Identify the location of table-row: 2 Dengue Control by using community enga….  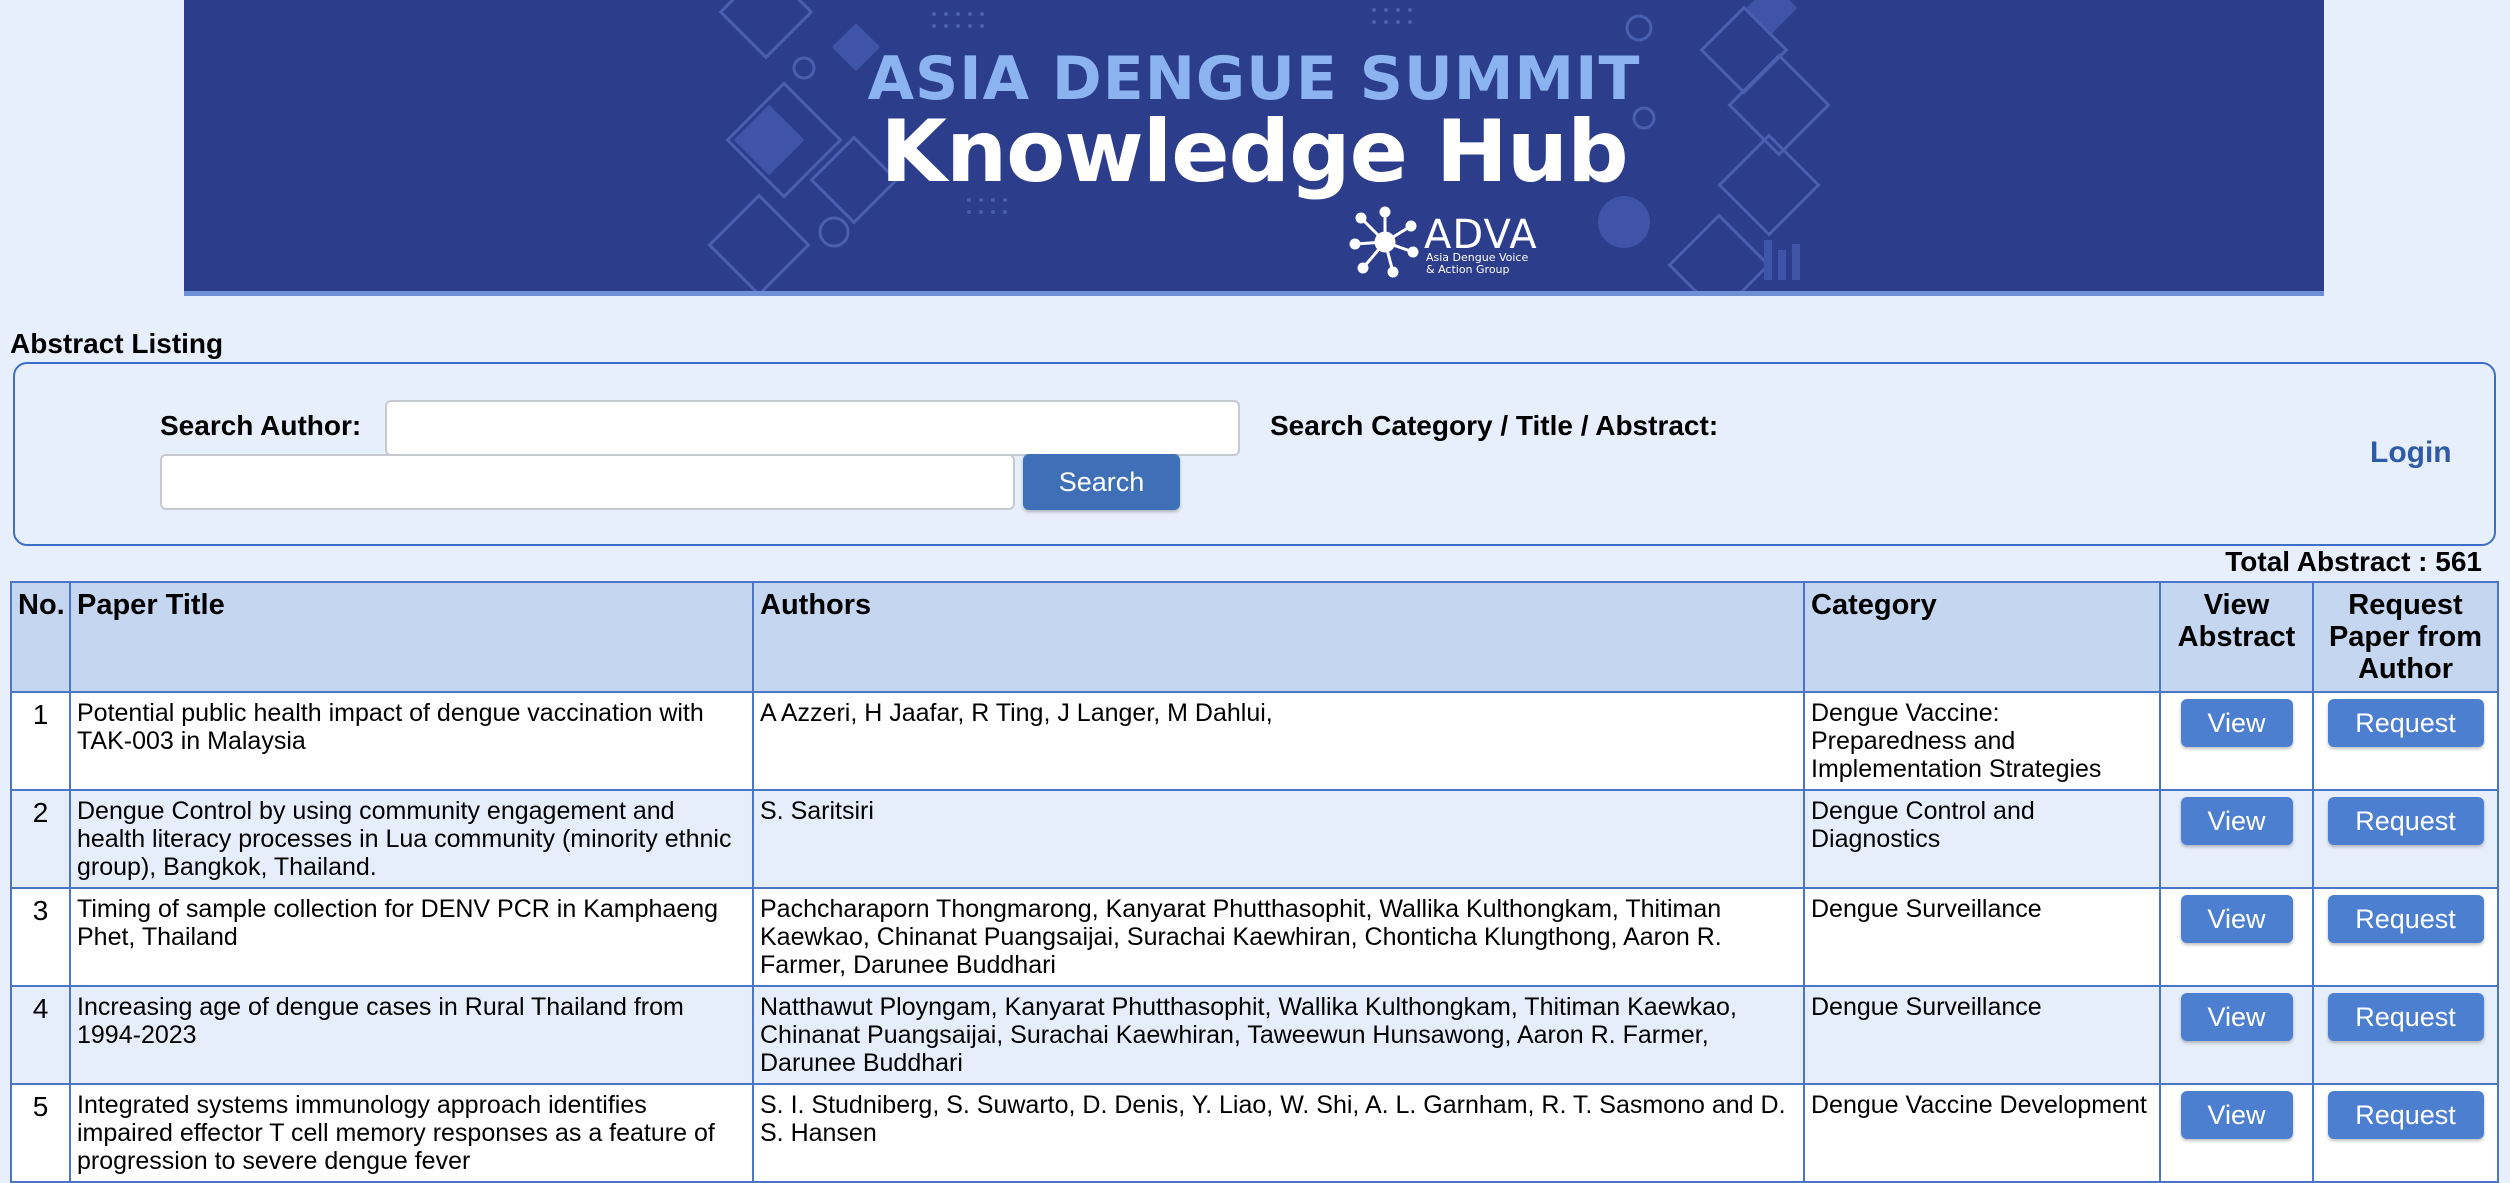
(1254, 839).